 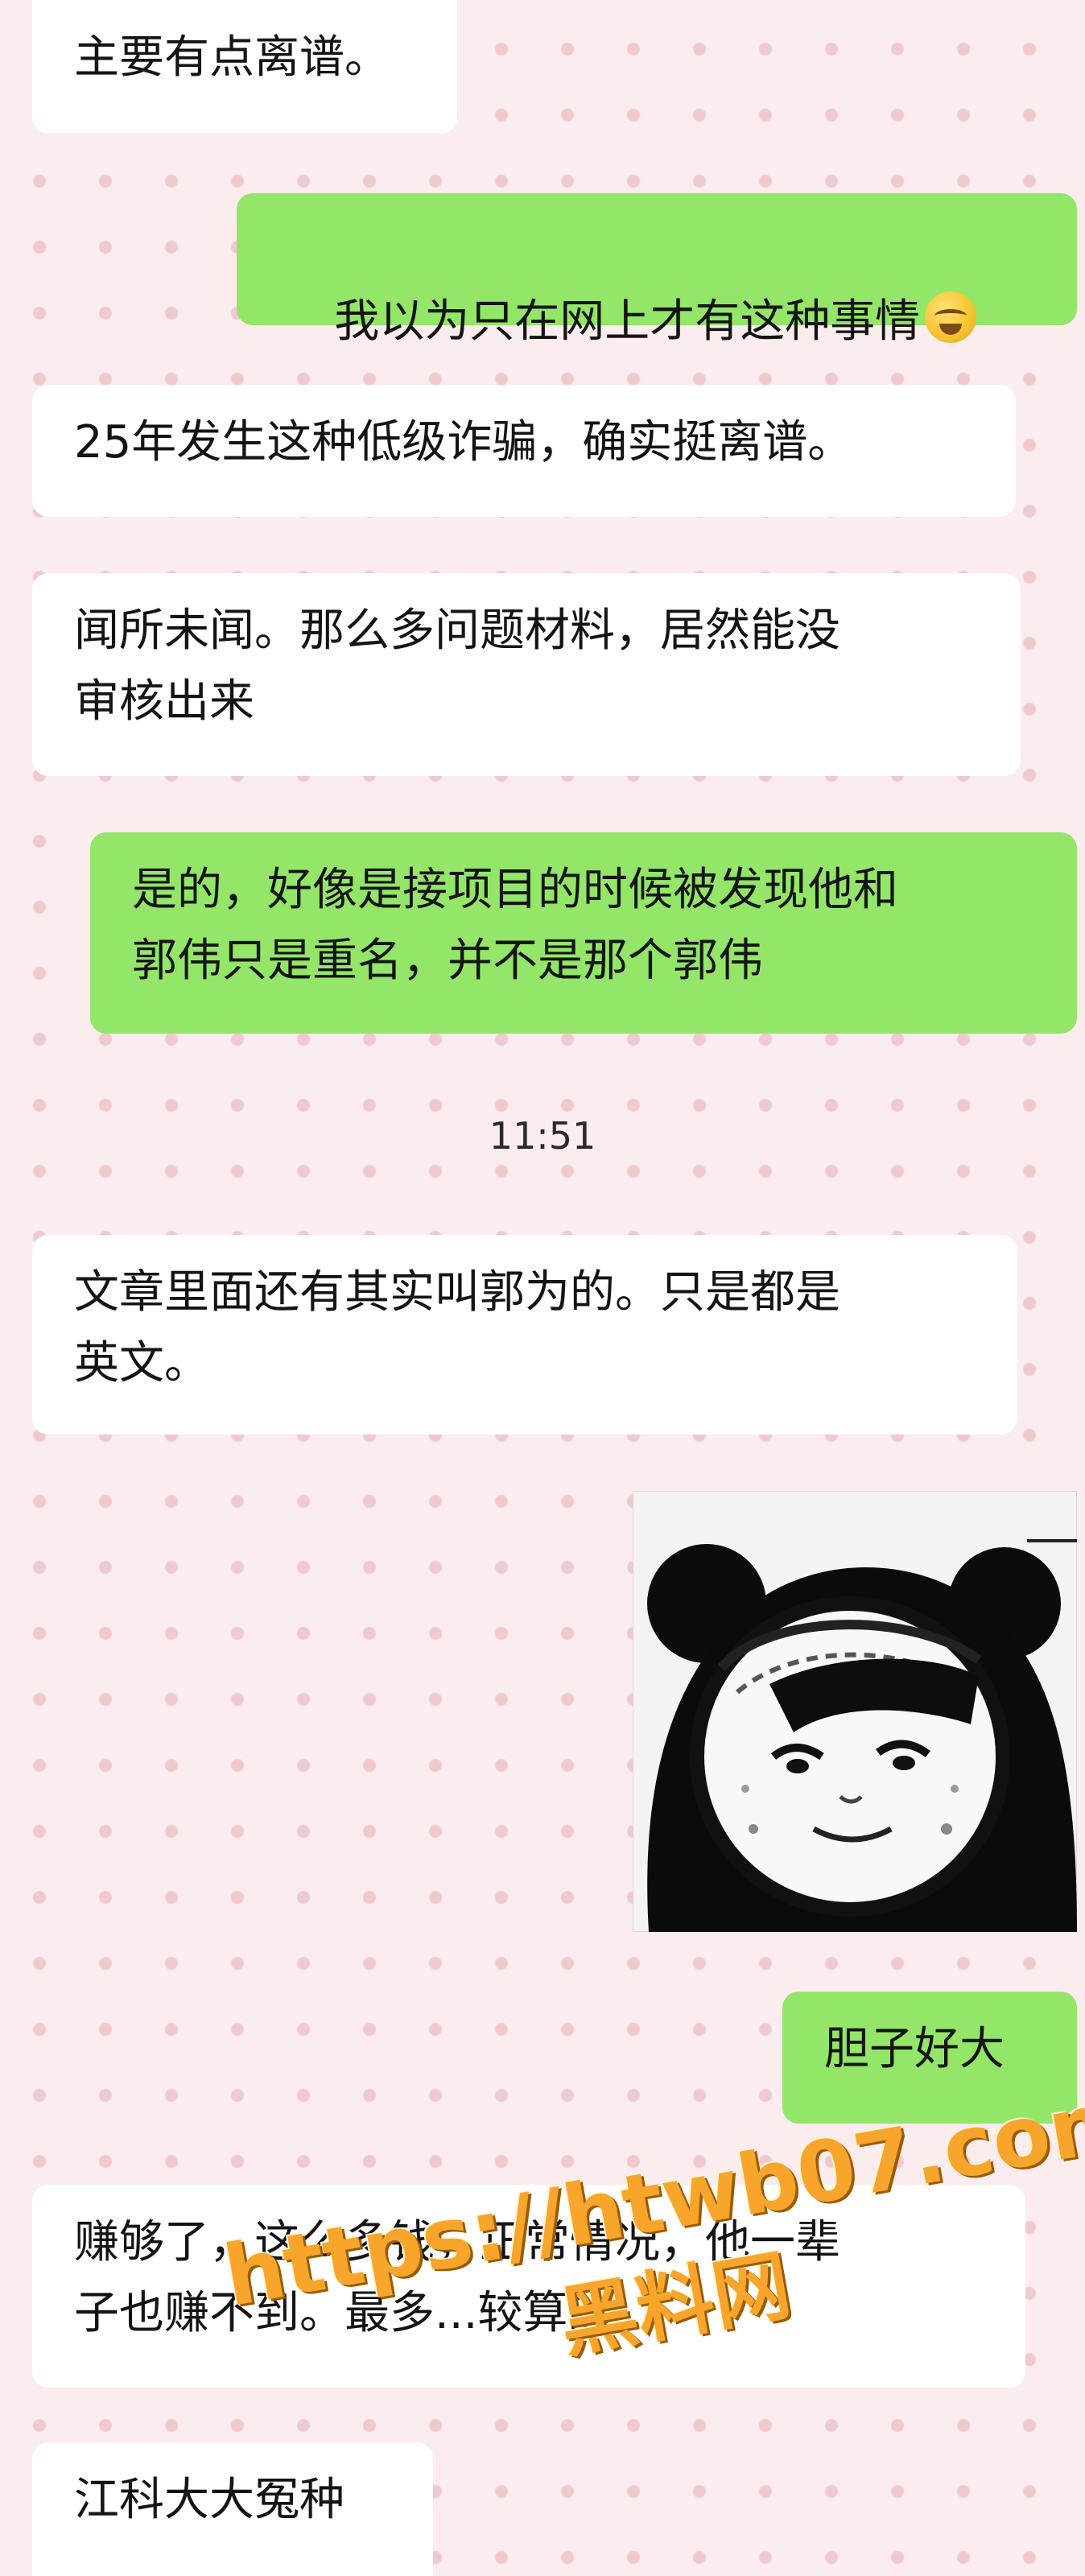 I want to click on message-bubble-right: 胆子好大, so click(x=929, y=2058).